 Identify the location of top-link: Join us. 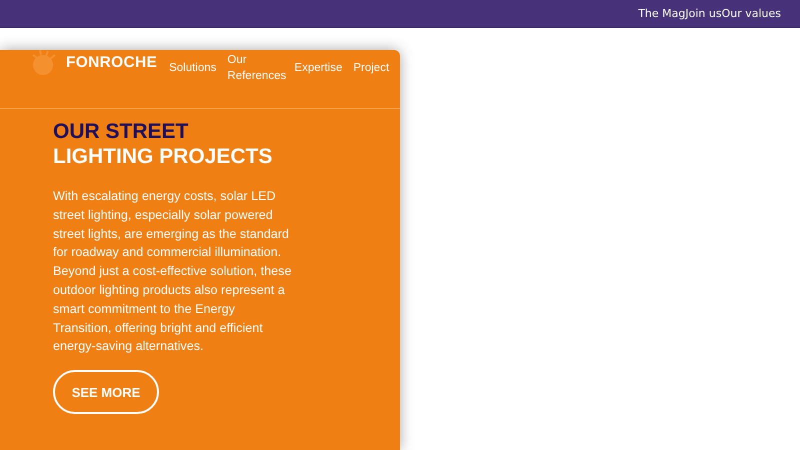
(703, 13).